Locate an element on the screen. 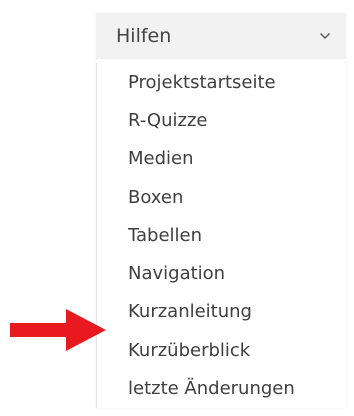 This screenshot has height=416, width=354. menu-item-letzte-aenderungen: letzte Änderungen is located at coordinates (211, 388).